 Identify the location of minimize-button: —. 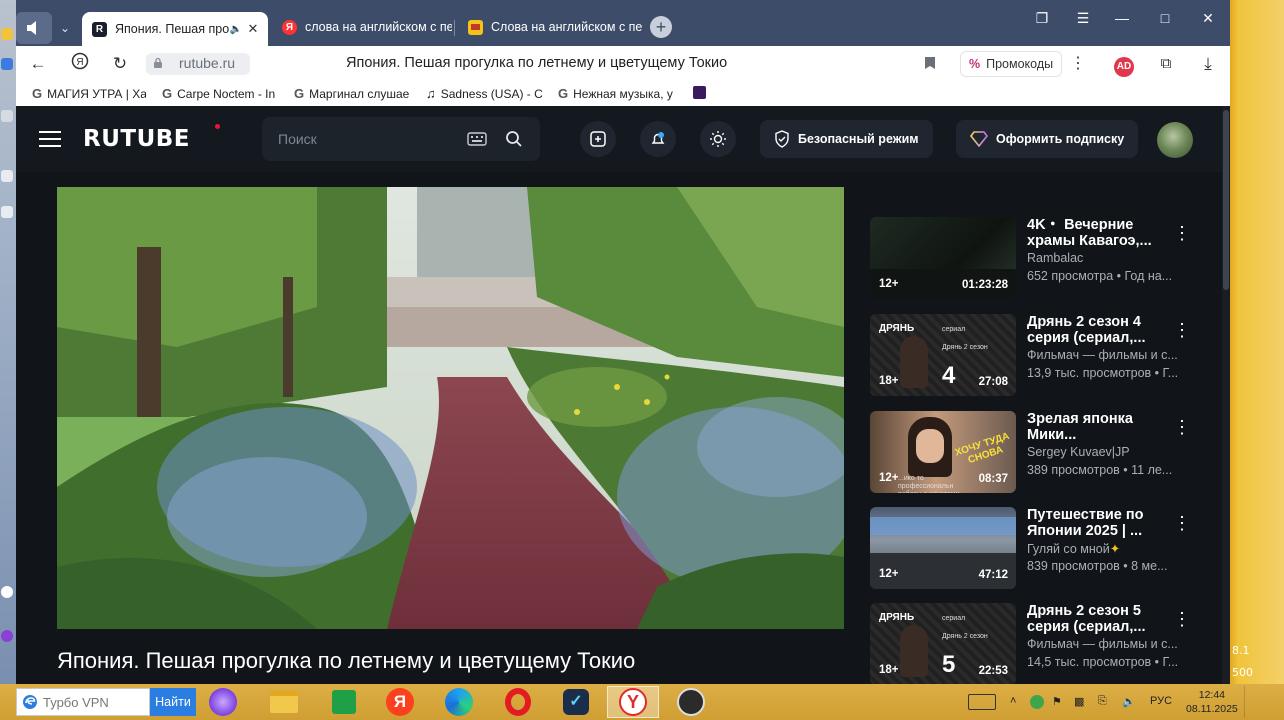
(1122, 18).